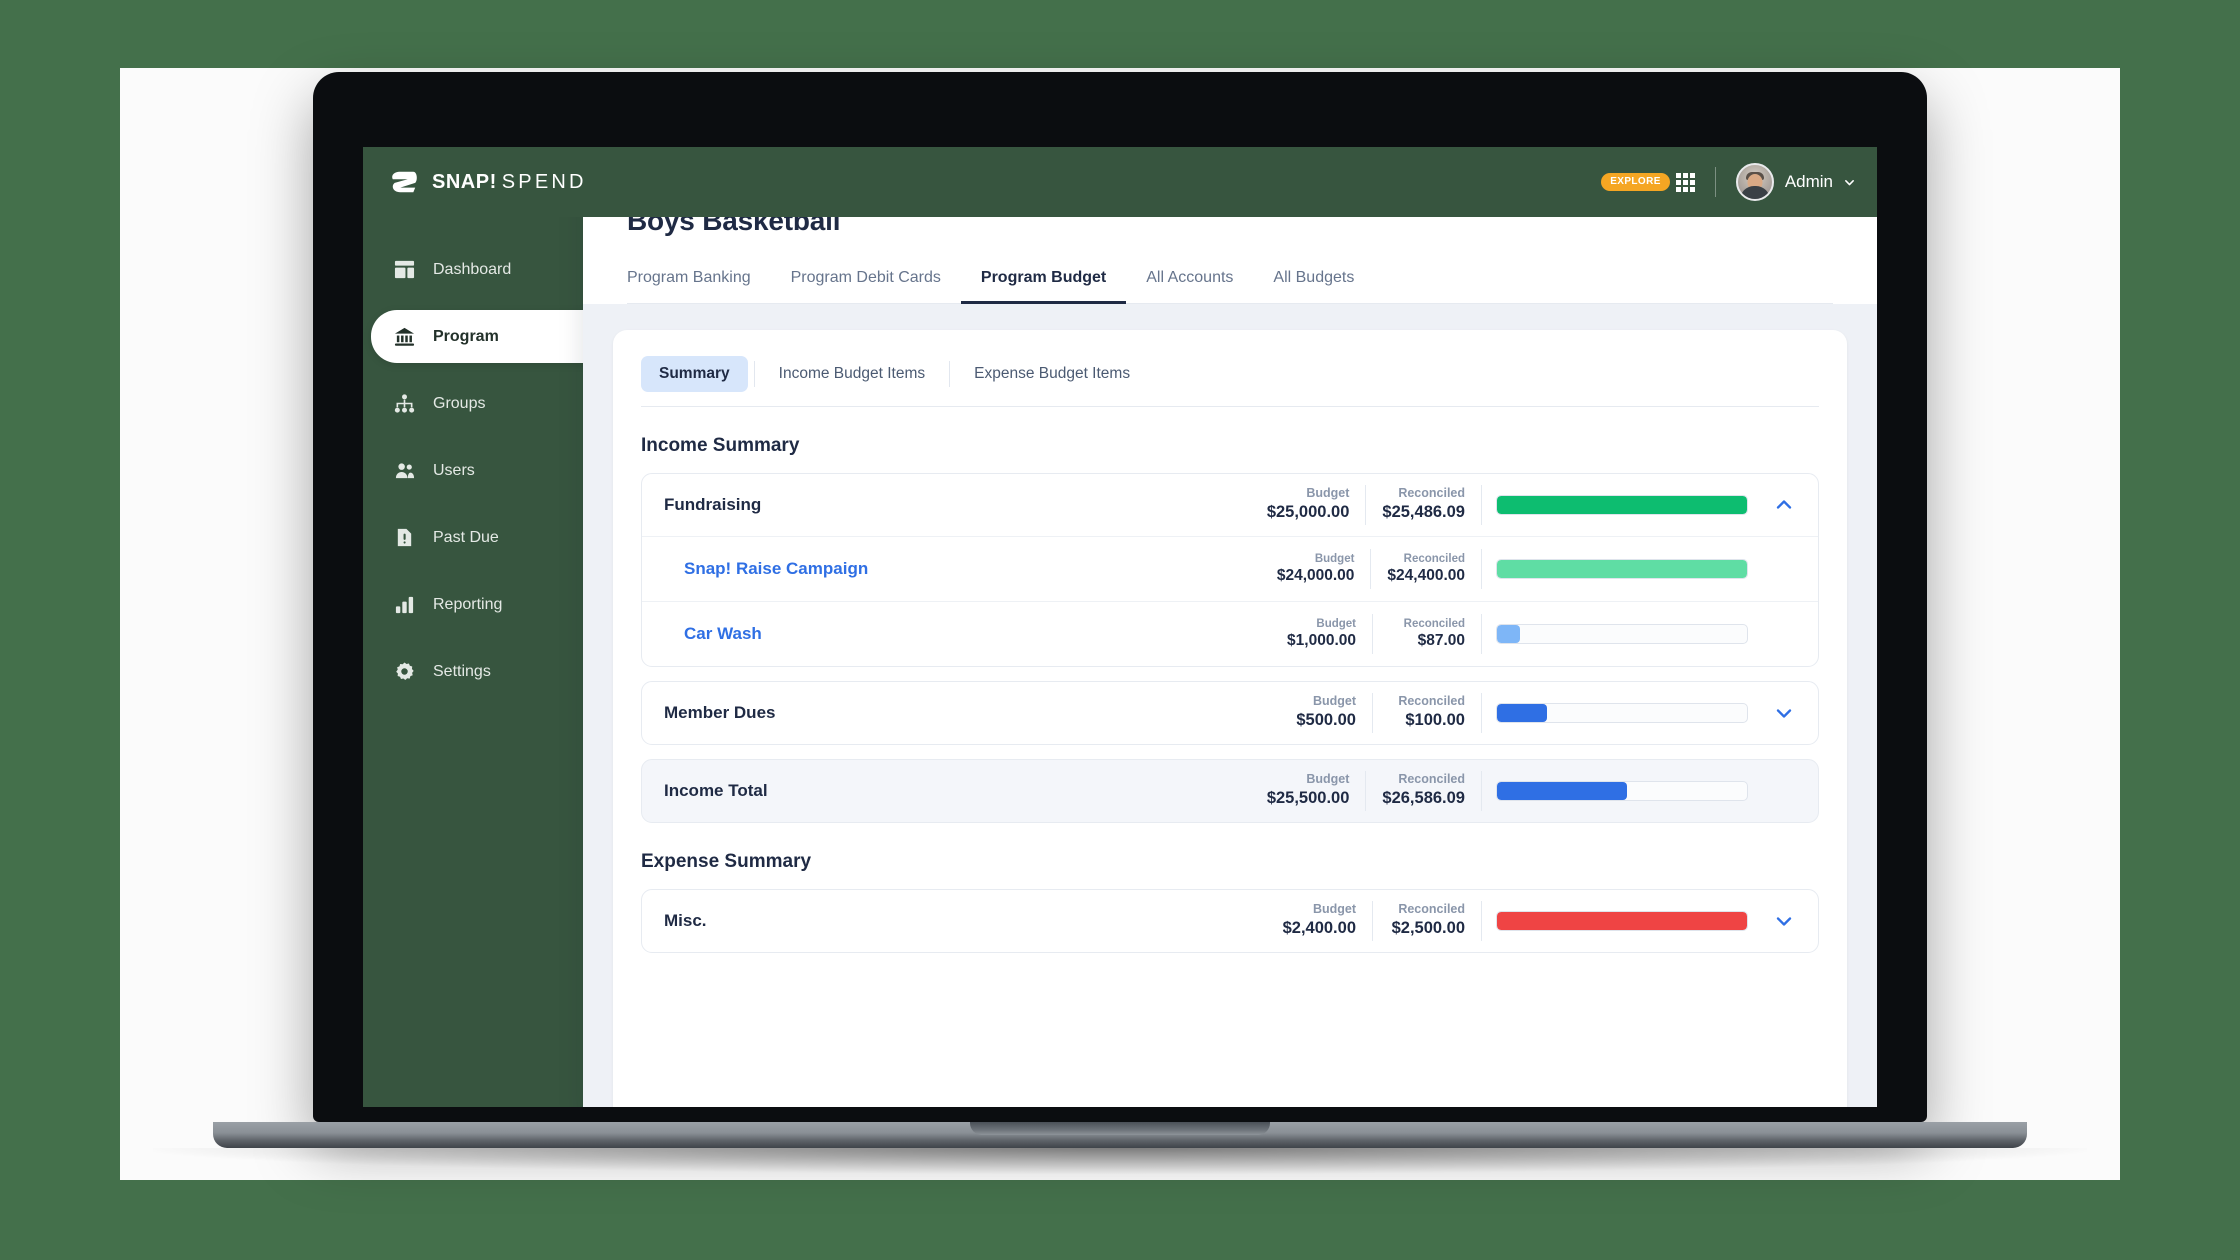  I want to click on reconciled-amount: Reconciled $24,400.00, so click(1426, 569).